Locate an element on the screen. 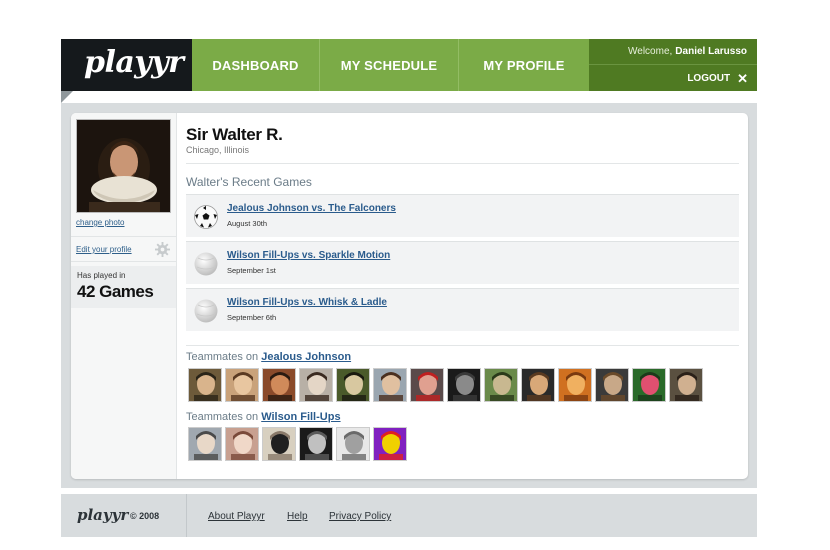  logo-fold is located at coordinates (67, 97).